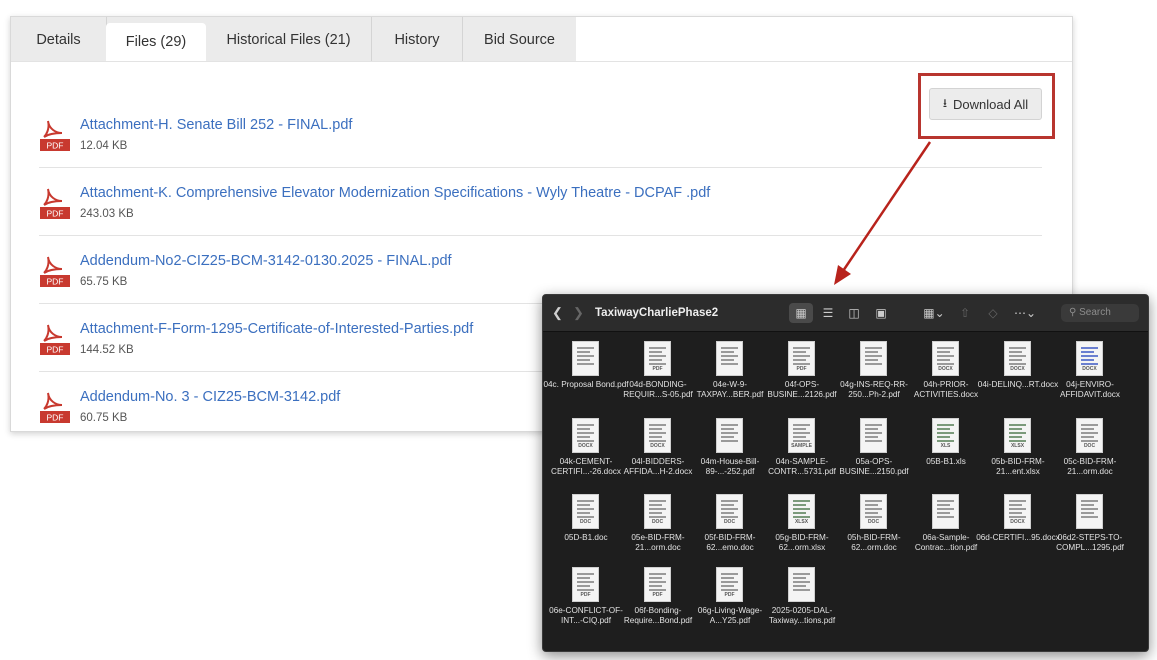  I want to click on file-size: 144.52 KB, so click(107, 350).